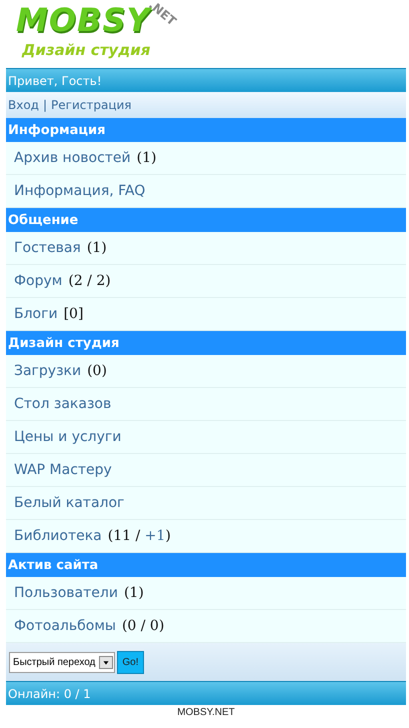 Image resolution: width=409 pixels, height=728 pixels. What do you see at coordinates (206, 220) in the screenshot?
I see `section-header: Общение` at bounding box center [206, 220].